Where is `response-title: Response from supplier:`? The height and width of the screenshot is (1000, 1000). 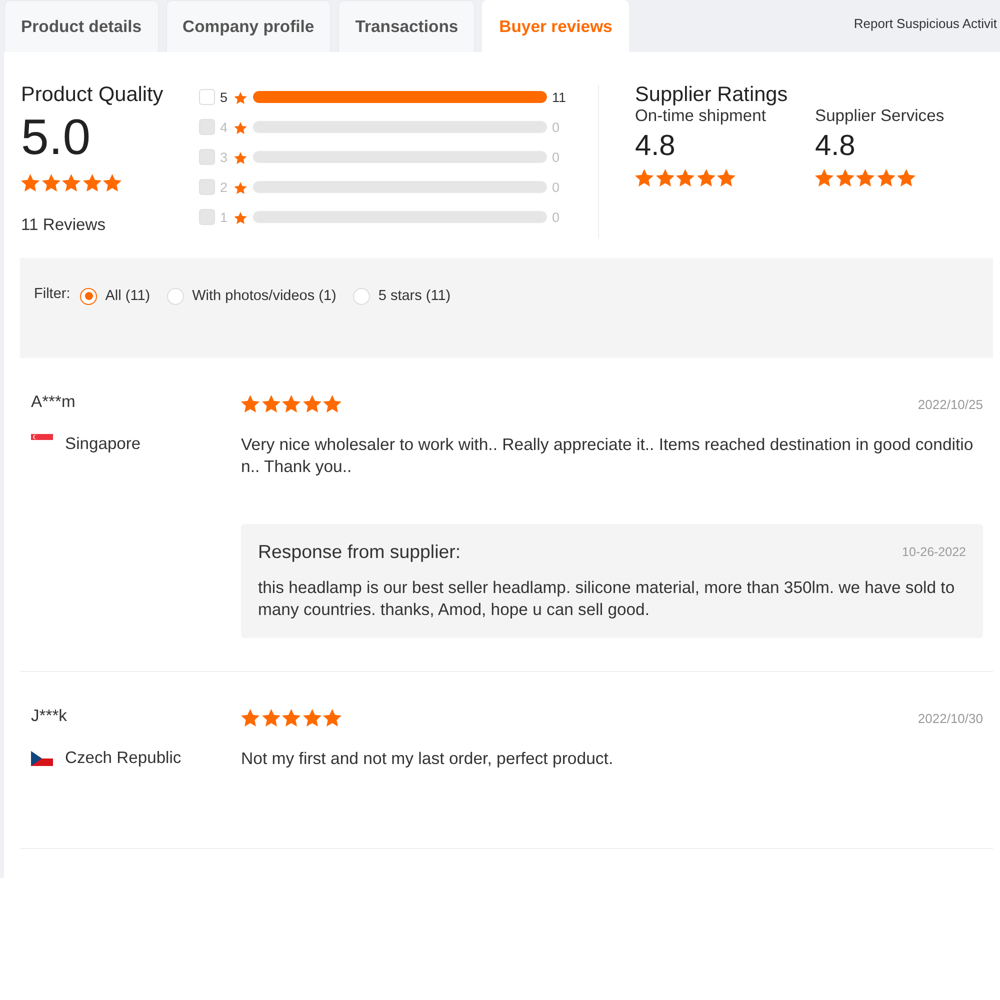 response-title: Response from supplier: is located at coordinates (359, 552).